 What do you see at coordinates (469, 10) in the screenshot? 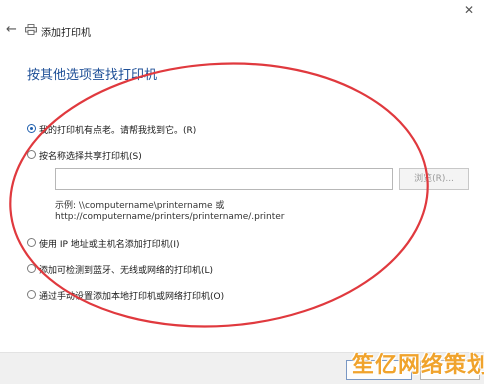
I see `close-icon: ✕` at bounding box center [469, 10].